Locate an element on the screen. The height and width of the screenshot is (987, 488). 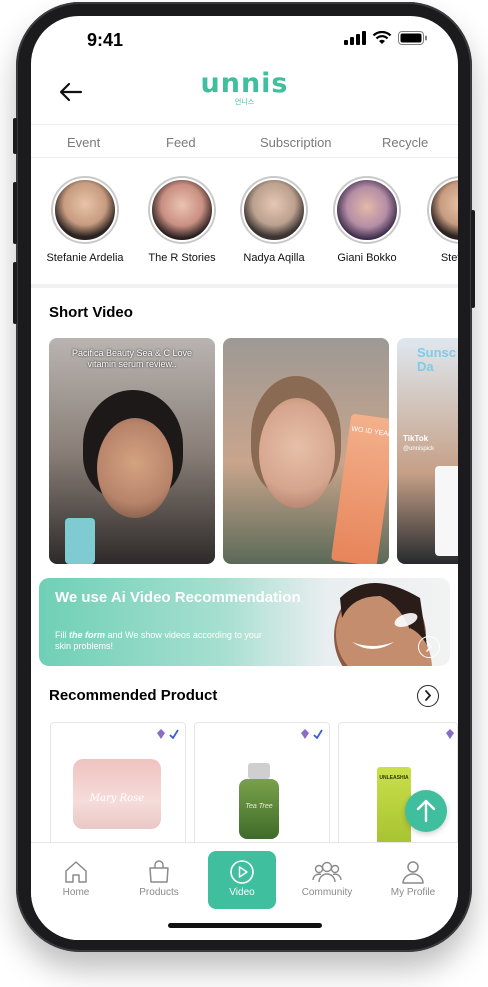
bottom-navigation: Home Products Video Community My Profile is located at coordinates (244, 891).